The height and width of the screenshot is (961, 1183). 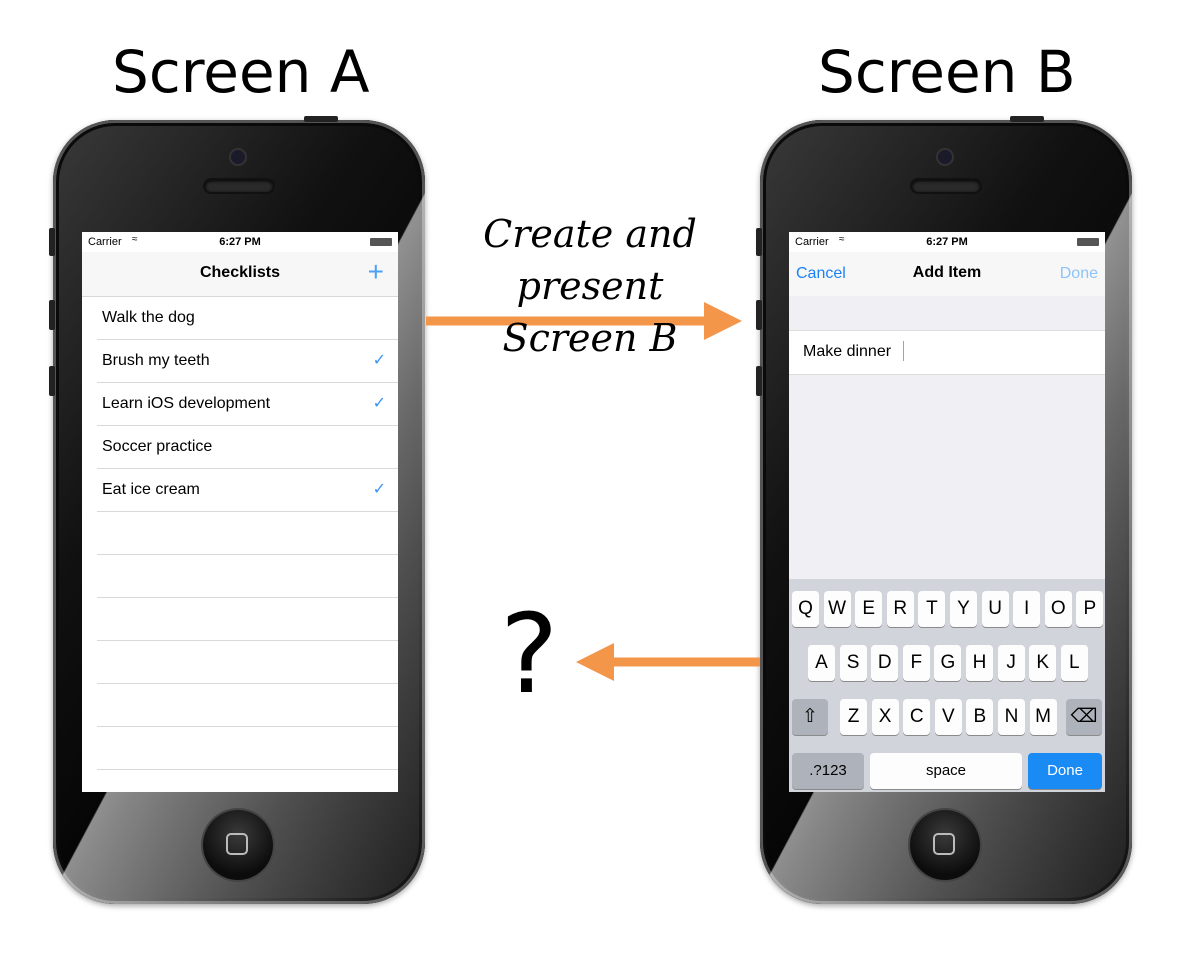 What do you see at coordinates (529, 654) in the screenshot?
I see `question-mark: ?` at bounding box center [529, 654].